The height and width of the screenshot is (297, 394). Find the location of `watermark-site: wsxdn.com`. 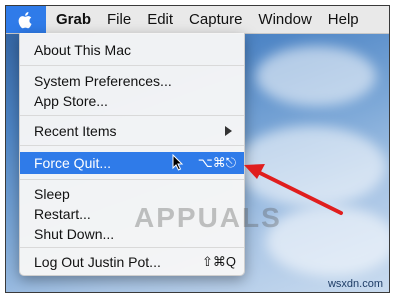

watermark-site: wsxdn.com is located at coordinates (355, 284).